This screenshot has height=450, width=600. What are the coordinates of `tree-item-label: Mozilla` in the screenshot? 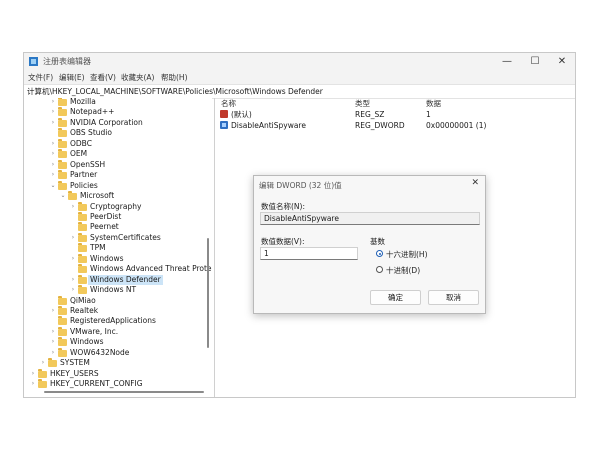 It's located at (83, 102).